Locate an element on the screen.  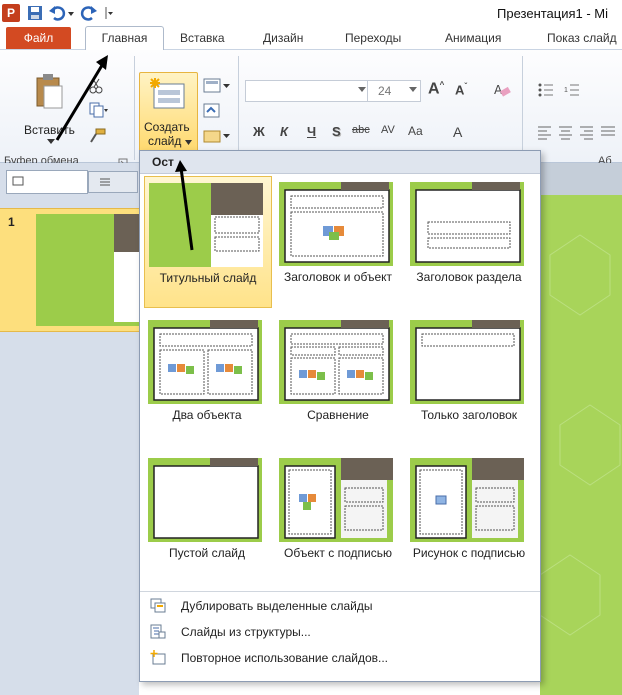
tab-design: Дизайн is located at coordinates (283, 38).